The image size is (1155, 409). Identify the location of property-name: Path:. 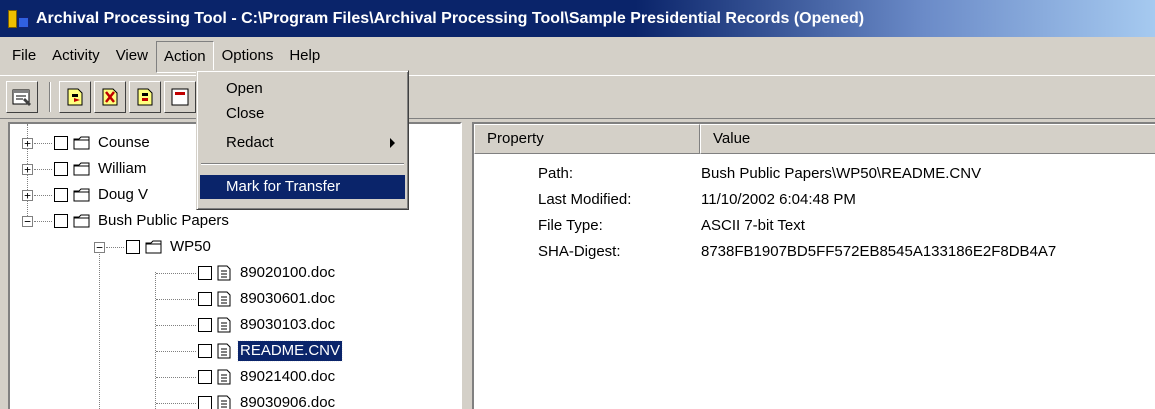
(556, 173).